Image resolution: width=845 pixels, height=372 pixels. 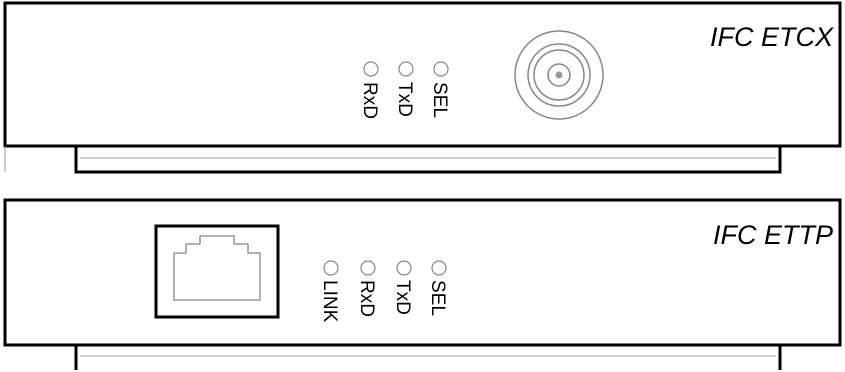 What do you see at coordinates (773, 235) in the screenshot?
I see `ettp-model-label: IFC ETTP` at bounding box center [773, 235].